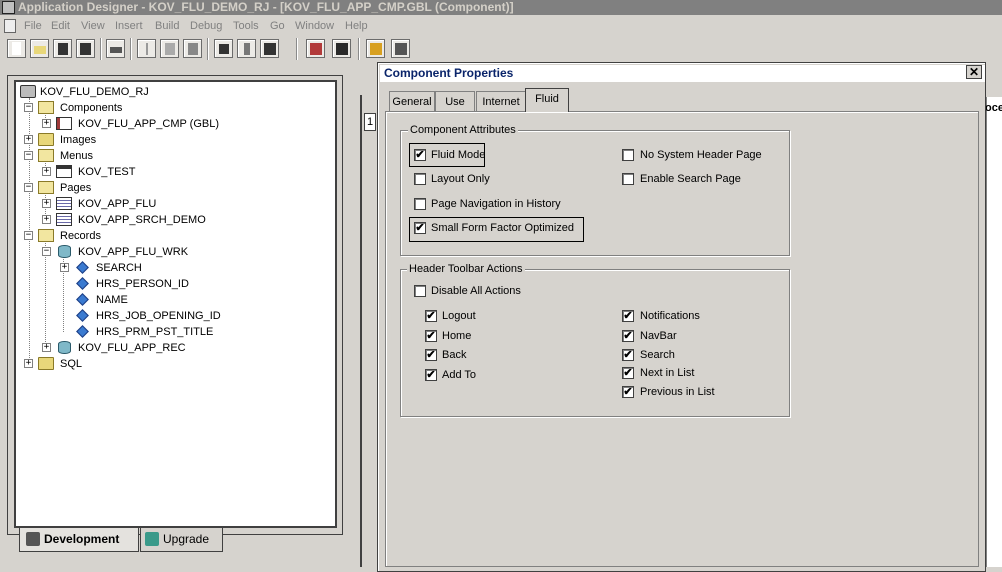 Image resolution: width=1002 pixels, height=572 pixels. What do you see at coordinates (16, 48) in the screenshot?
I see `new-icon` at bounding box center [16, 48].